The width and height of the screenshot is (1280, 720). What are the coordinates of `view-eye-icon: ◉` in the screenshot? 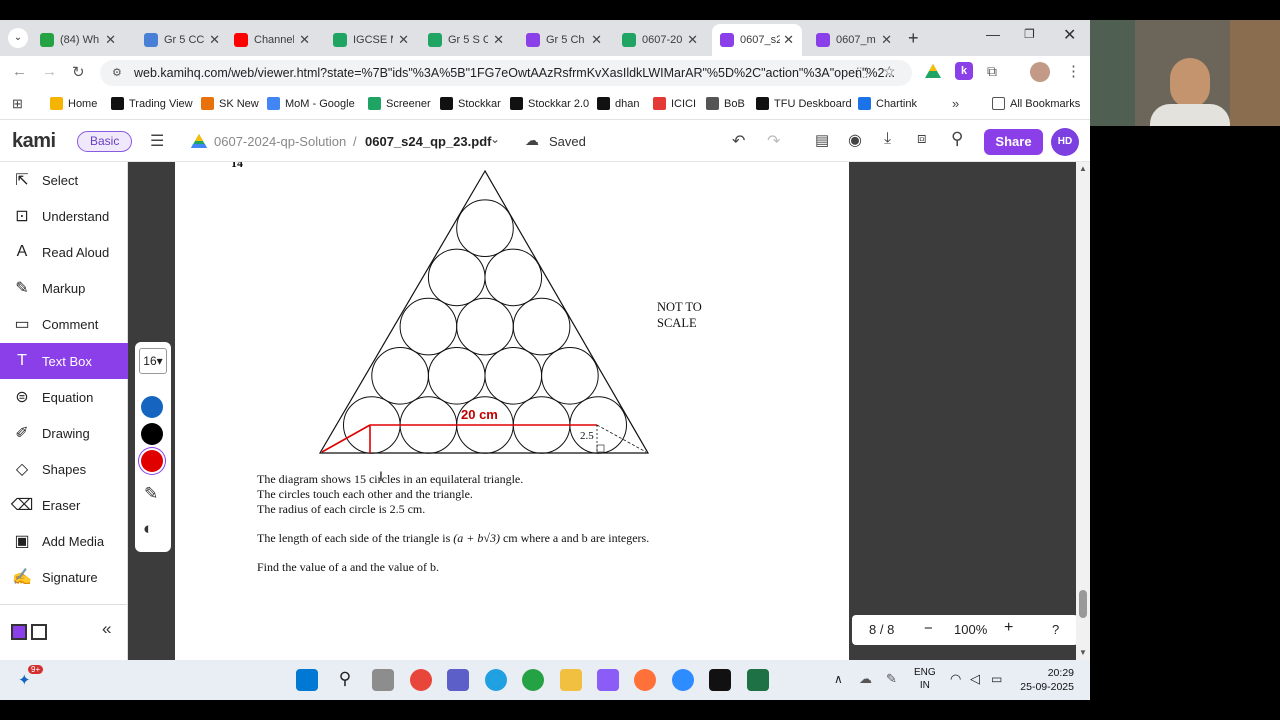 It's located at (855, 140).